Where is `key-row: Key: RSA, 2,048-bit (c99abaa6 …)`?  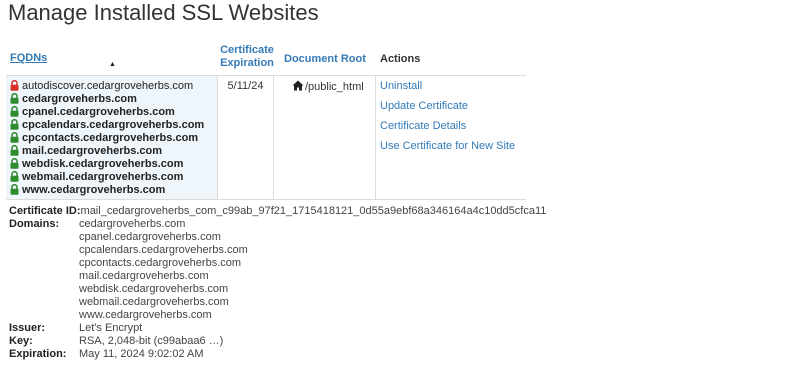
key-row: Key: RSA, 2,048-bit (c99abaa6 …) is located at coordinates (277, 341).